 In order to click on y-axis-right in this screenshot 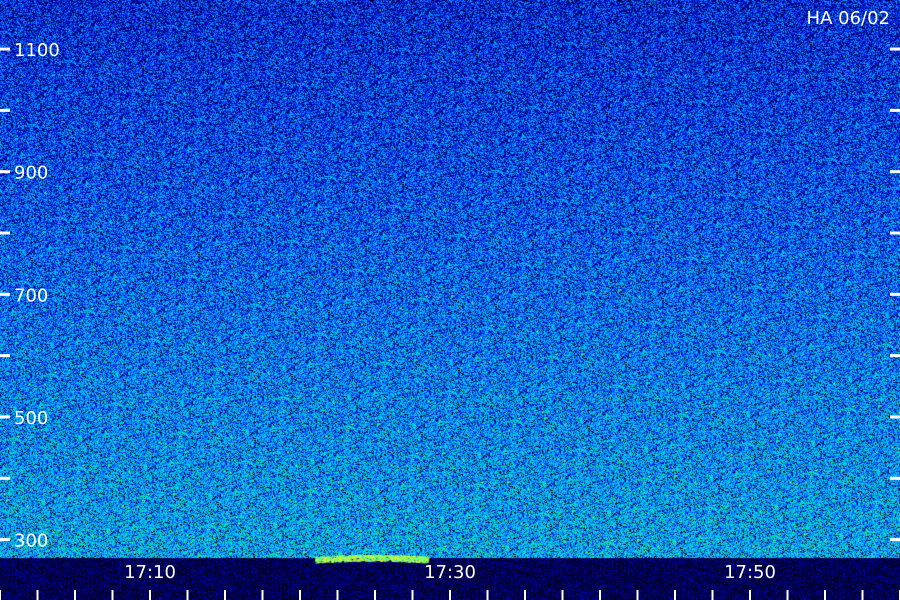, I will do `click(895, 294)`.